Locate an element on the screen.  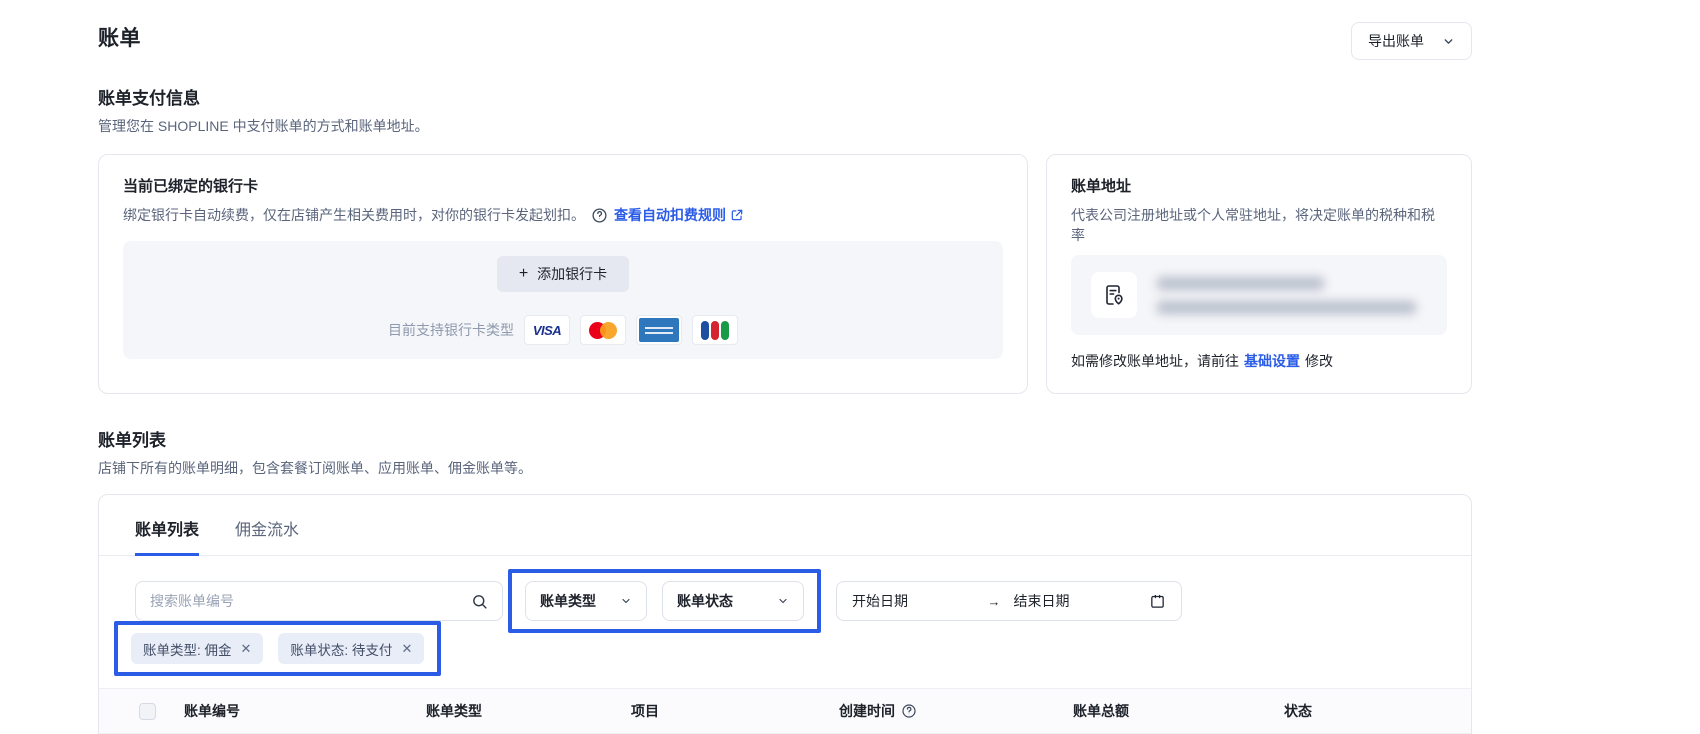
bill-list-subheading: 店铺下所有的账单明细，包含套餐订阅账单、应用账单、佣金账单等。 is located at coordinates (315, 468).